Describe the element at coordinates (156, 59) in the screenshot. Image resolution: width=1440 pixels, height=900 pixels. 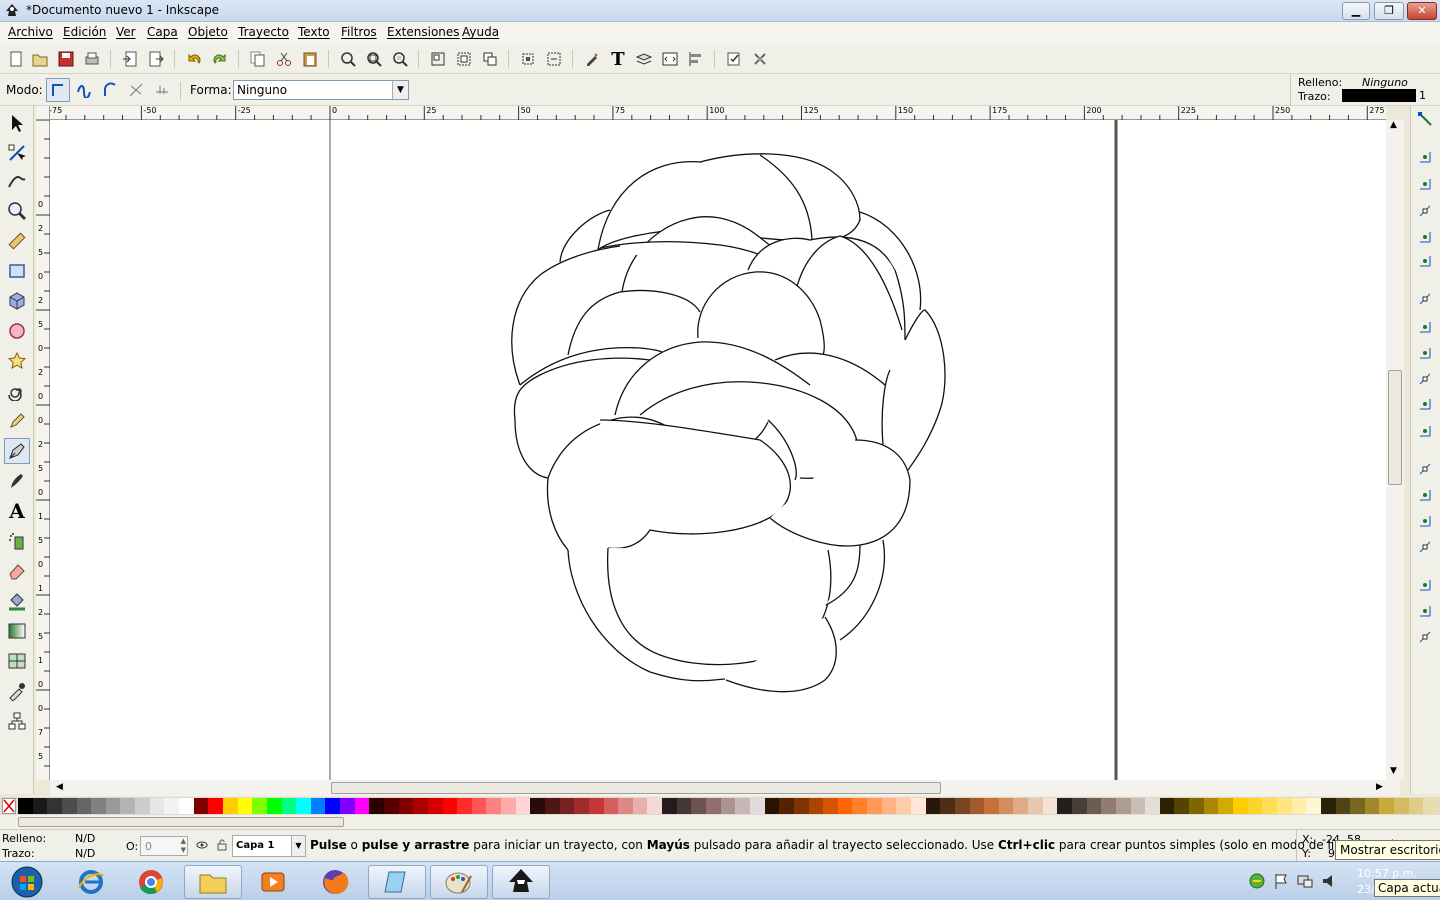
I see `export-icon` at that location.